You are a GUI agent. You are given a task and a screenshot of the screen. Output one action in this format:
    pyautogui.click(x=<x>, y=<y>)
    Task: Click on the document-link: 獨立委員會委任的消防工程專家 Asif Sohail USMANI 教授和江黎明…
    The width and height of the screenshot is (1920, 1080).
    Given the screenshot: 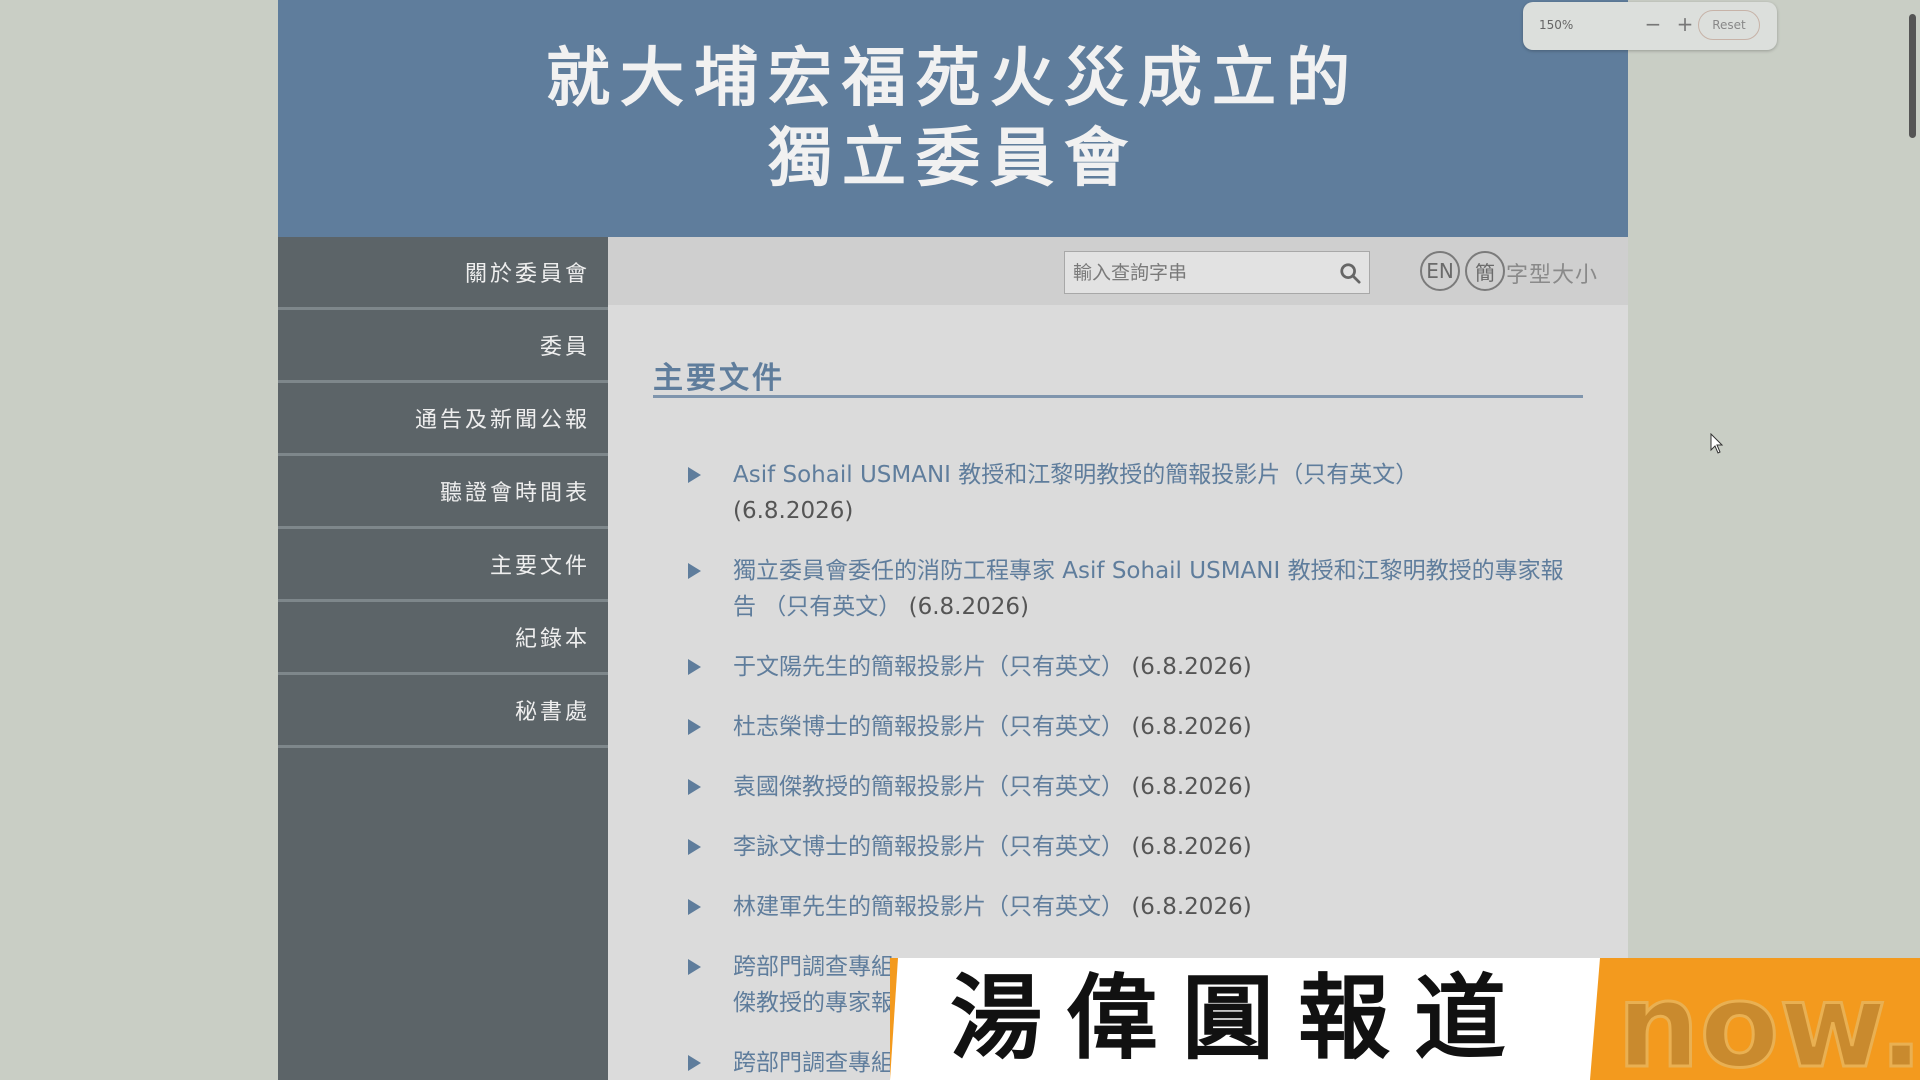 What is the action you would take?
    pyautogui.click(x=1148, y=589)
    